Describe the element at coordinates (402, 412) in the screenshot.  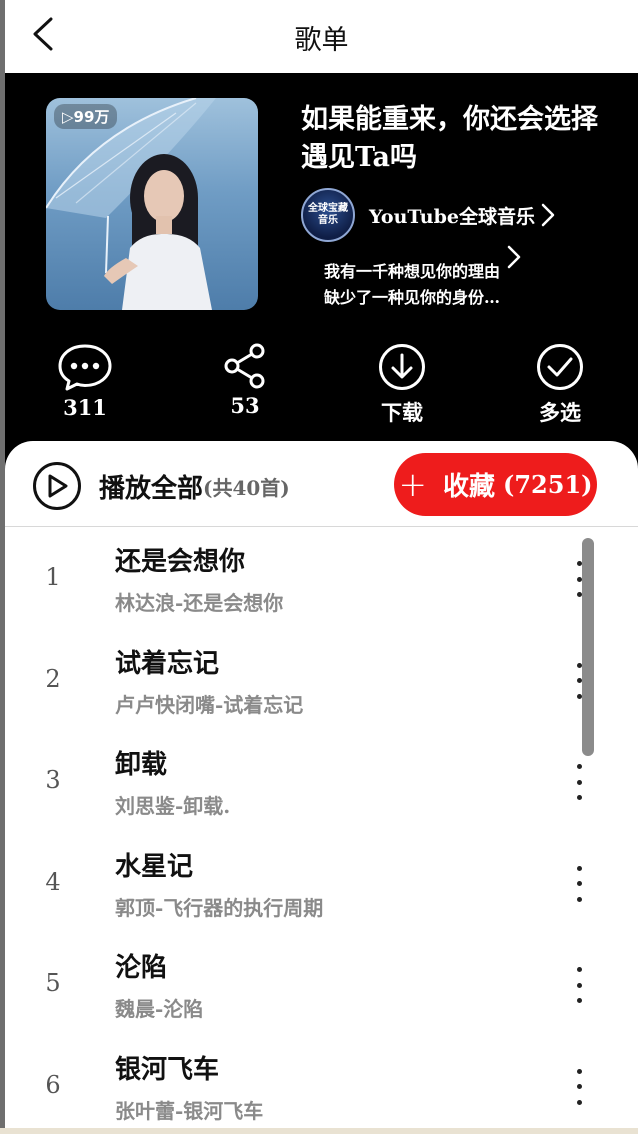
I see `download-label: 下载` at that location.